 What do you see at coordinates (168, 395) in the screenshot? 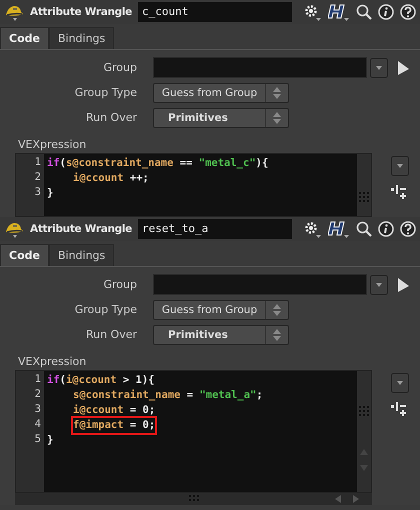
I see `code-line: s@constraint_name = "metal_a";` at bounding box center [168, 395].